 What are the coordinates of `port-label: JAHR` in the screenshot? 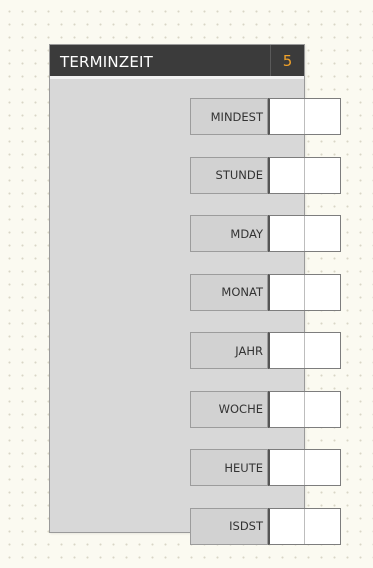 It's located at (229, 350).